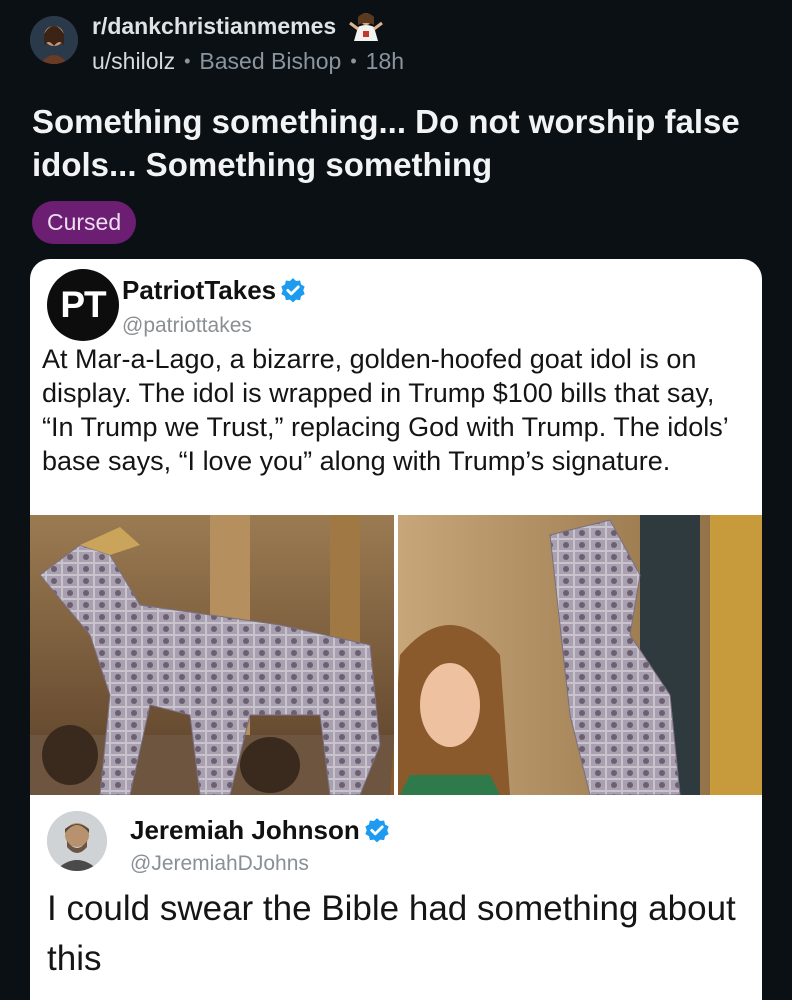 The height and width of the screenshot is (1000, 792). Describe the element at coordinates (199, 290) in the screenshot. I see `tweet-author-name: PatriotTakes` at that location.